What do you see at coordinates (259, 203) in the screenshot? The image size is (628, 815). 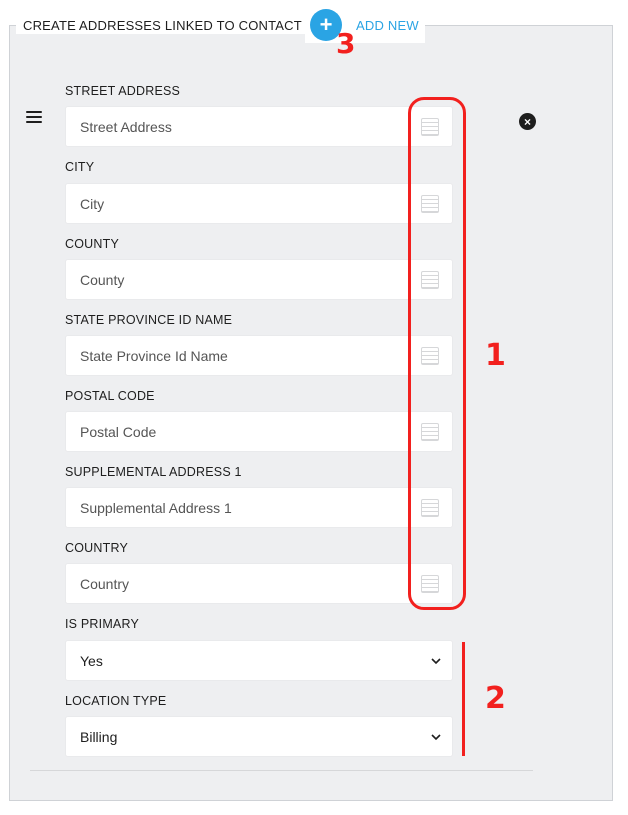 I see `city-input: City` at bounding box center [259, 203].